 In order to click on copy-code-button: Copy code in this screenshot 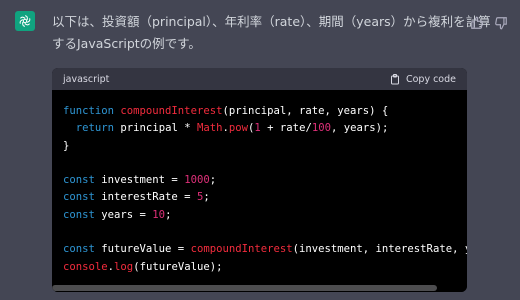, I will do `click(423, 79)`.